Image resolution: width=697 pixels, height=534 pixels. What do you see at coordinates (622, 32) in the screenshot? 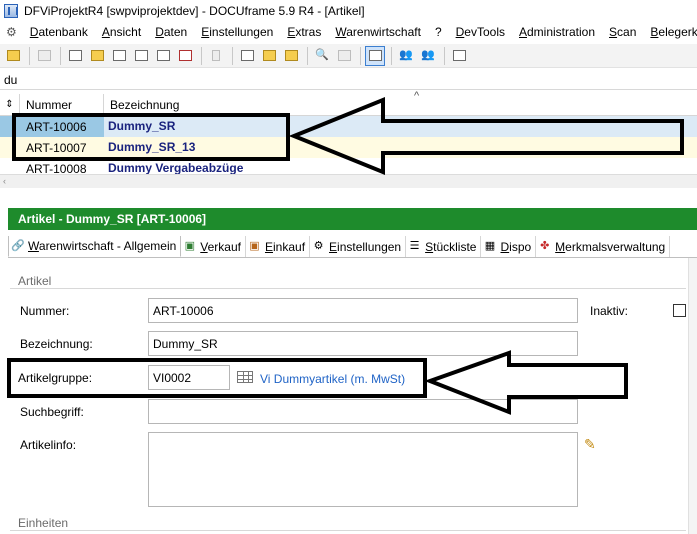
I see `menu-scan: Scan` at bounding box center [622, 32].